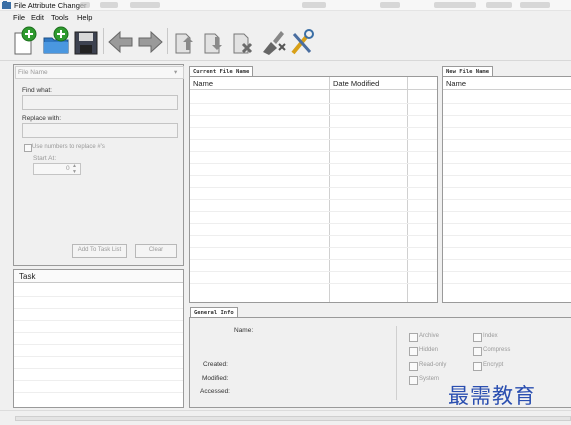  I want to click on start-at-label: Start At:, so click(45, 158).